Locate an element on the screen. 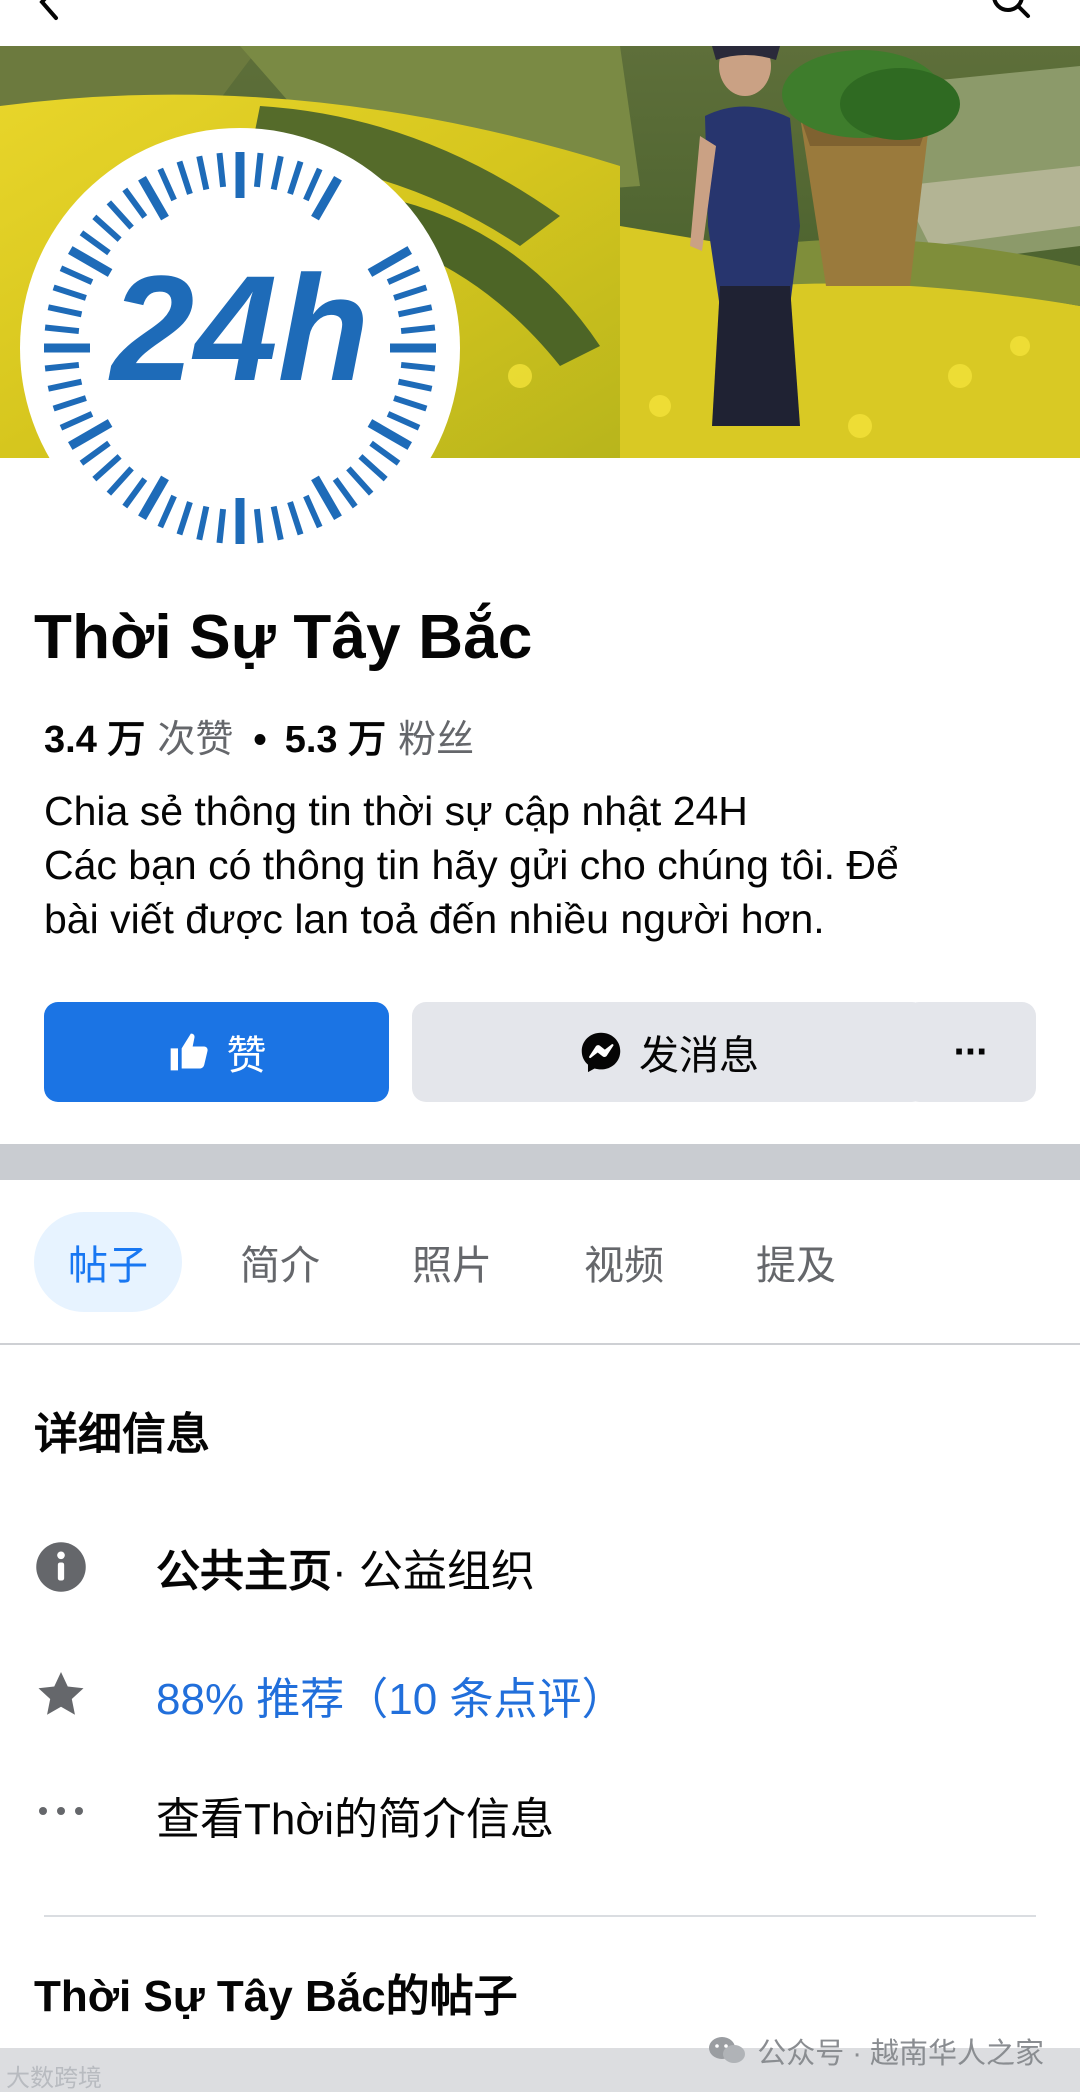  ellipsis-icon: ··· is located at coordinates (971, 1051).